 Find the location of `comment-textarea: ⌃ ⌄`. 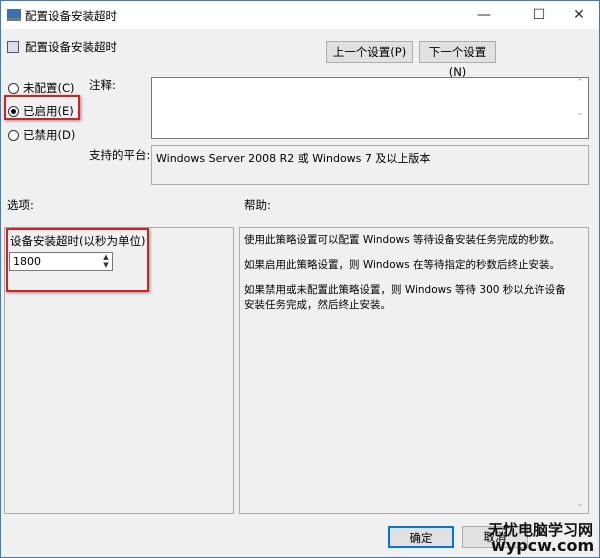

comment-textarea: ⌃ ⌄ is located at coordinates (370, 108).